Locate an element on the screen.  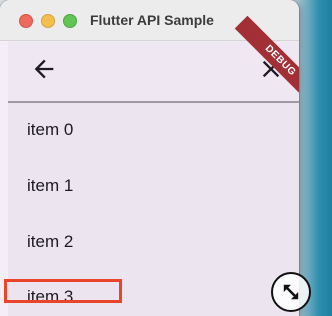
minimize-window-button is located at coordinates (48, 21).